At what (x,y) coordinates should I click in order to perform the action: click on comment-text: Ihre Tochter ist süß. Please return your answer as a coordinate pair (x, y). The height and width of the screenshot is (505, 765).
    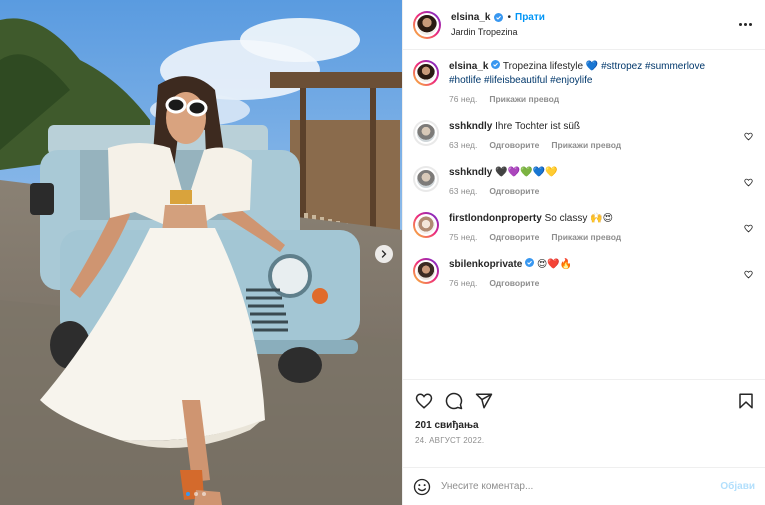
    Looking at the image, I should click on (537, 126).